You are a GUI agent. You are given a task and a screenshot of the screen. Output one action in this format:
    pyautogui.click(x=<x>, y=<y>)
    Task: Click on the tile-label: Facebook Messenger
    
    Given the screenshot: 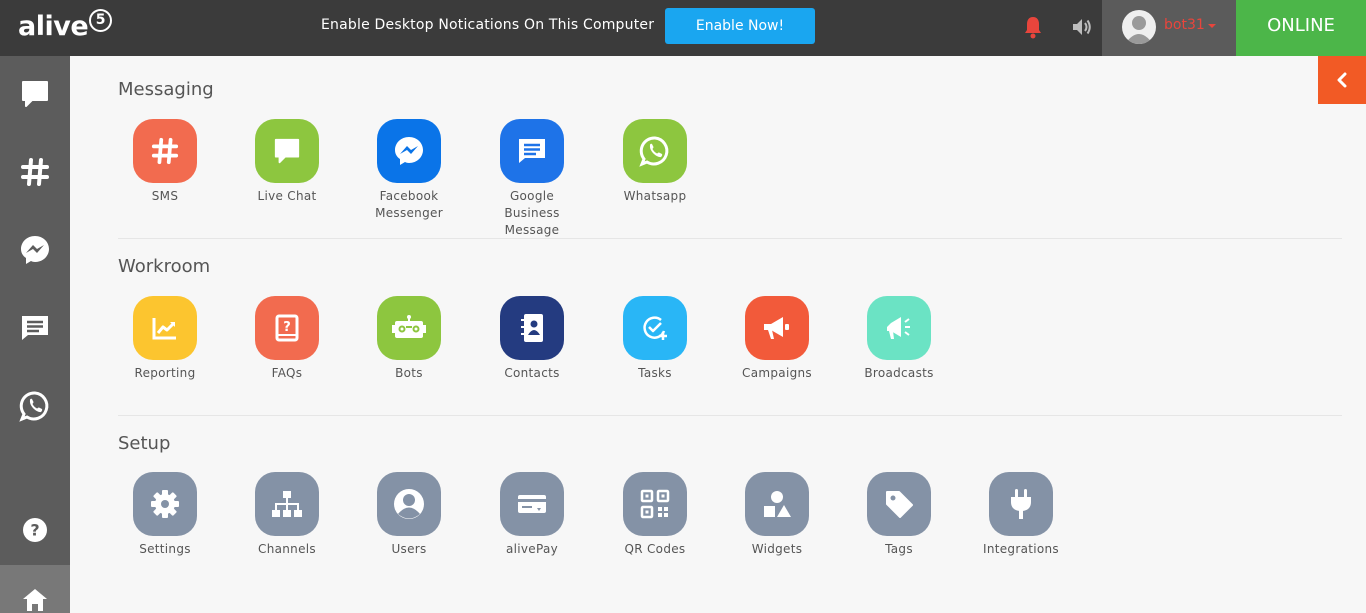 What is the action you would take?
    pyautogui.click(x=409, y=204)
    